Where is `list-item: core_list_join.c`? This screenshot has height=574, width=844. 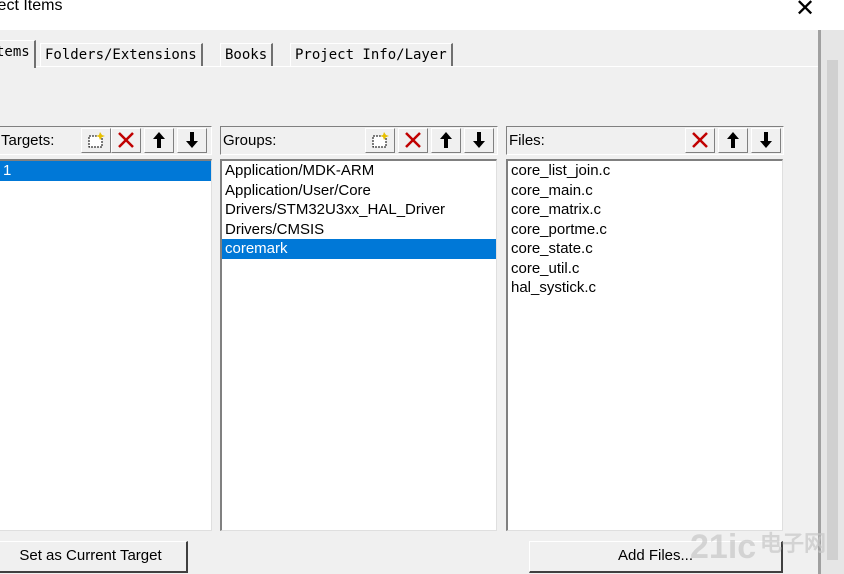 list-item: core_list_join.c is located at coordinates (645, 171).